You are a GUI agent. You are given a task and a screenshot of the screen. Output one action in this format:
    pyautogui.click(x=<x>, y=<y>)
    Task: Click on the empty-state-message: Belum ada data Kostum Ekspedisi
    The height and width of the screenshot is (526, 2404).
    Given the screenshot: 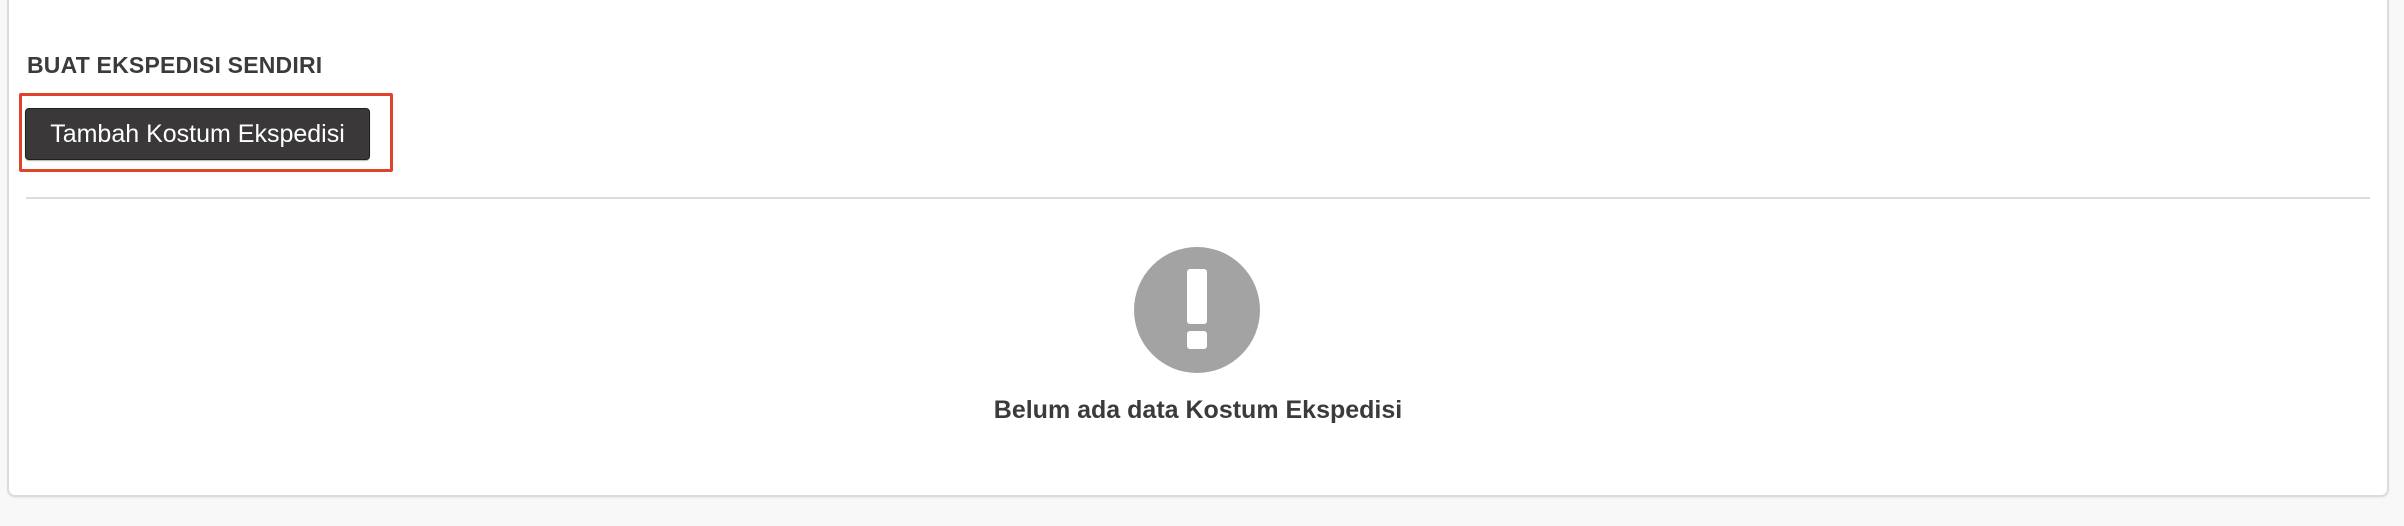 What is the action you would take?
    pyautogui.click(x=1198, y=410)
    